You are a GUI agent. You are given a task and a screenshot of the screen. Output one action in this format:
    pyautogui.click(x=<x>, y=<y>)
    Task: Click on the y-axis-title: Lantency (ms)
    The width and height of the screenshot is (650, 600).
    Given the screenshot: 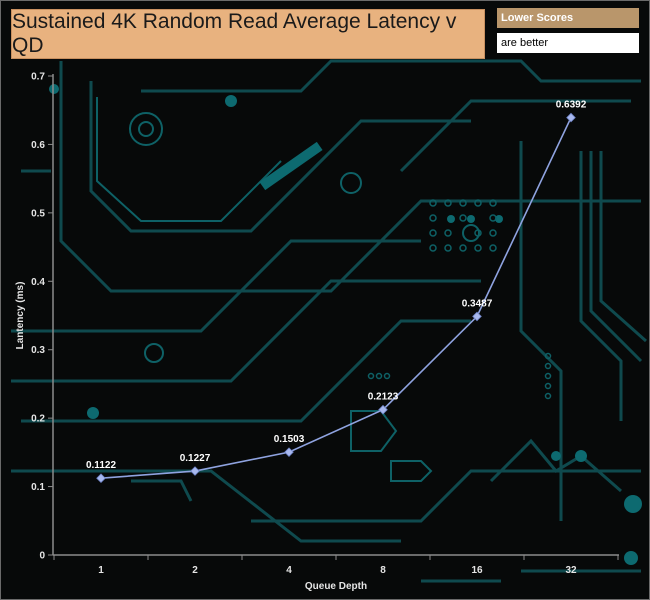 What is the action you would take?
    pyautogui.click(x=20, y=316)
    